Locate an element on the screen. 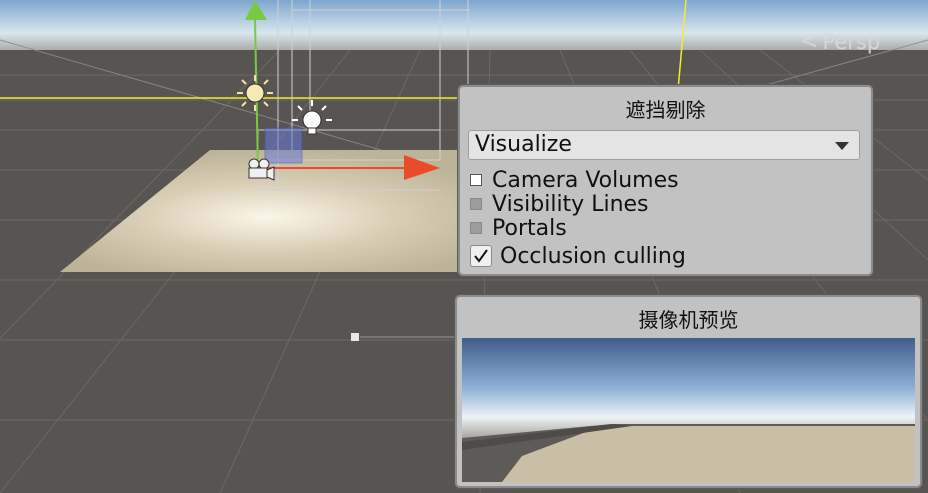 The image size is (928, 493). panel-title: 遮挡剔除 is located at coordinates (665, 110).